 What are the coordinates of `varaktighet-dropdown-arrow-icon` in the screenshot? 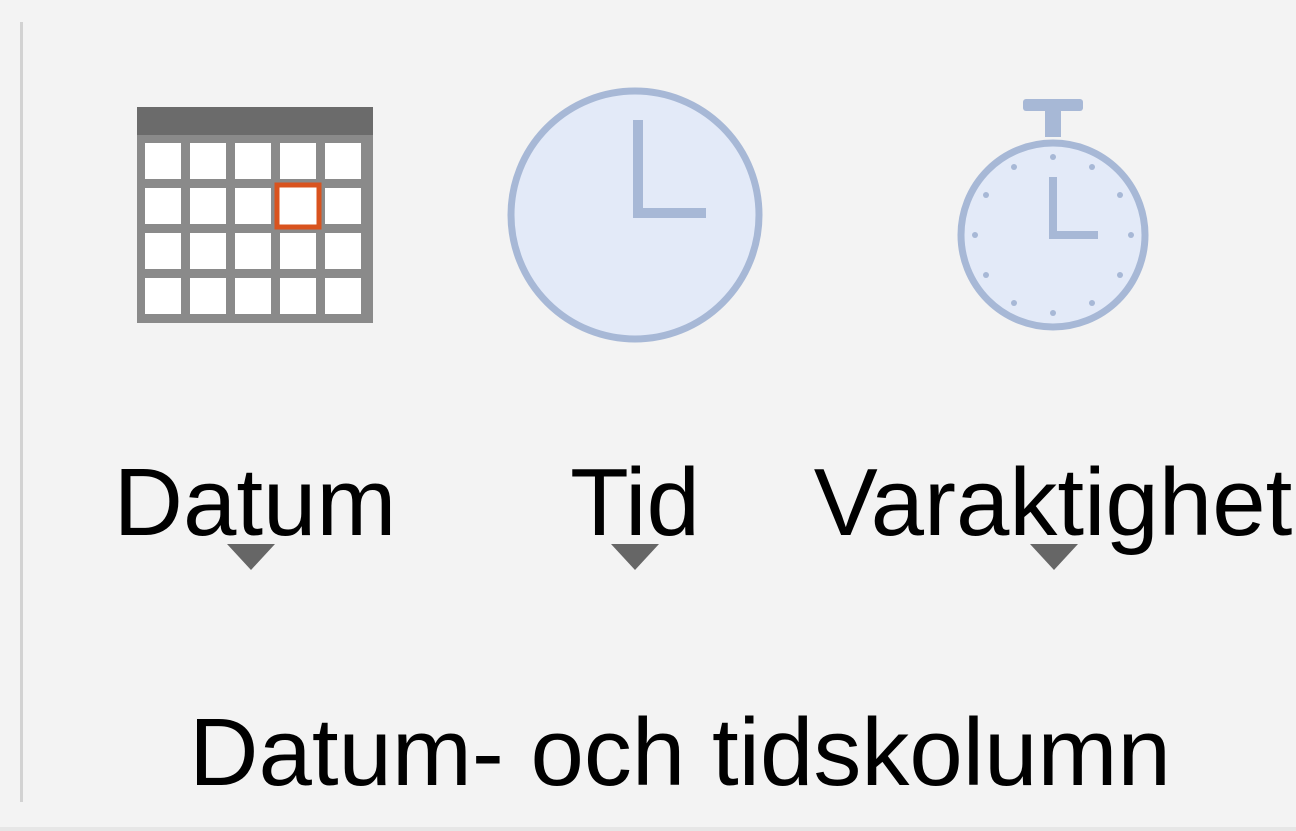 It's located at (1054, 557).